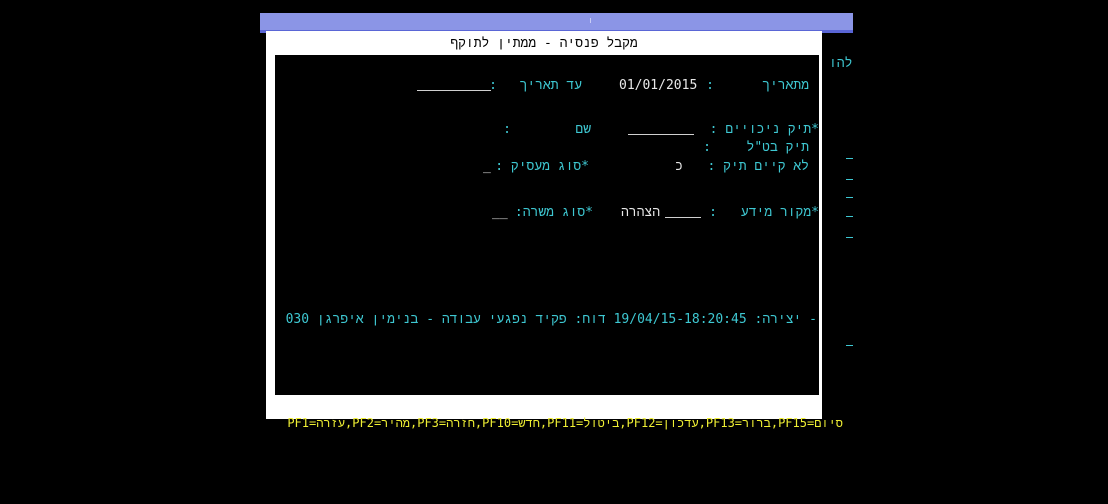 This screenshot has height=504, width=1108. What do you see at coordinates (764, 129) in the screenshot?
I see `deductions-file-label: *תיק ניכויים :` at bounding box center [764, 129].